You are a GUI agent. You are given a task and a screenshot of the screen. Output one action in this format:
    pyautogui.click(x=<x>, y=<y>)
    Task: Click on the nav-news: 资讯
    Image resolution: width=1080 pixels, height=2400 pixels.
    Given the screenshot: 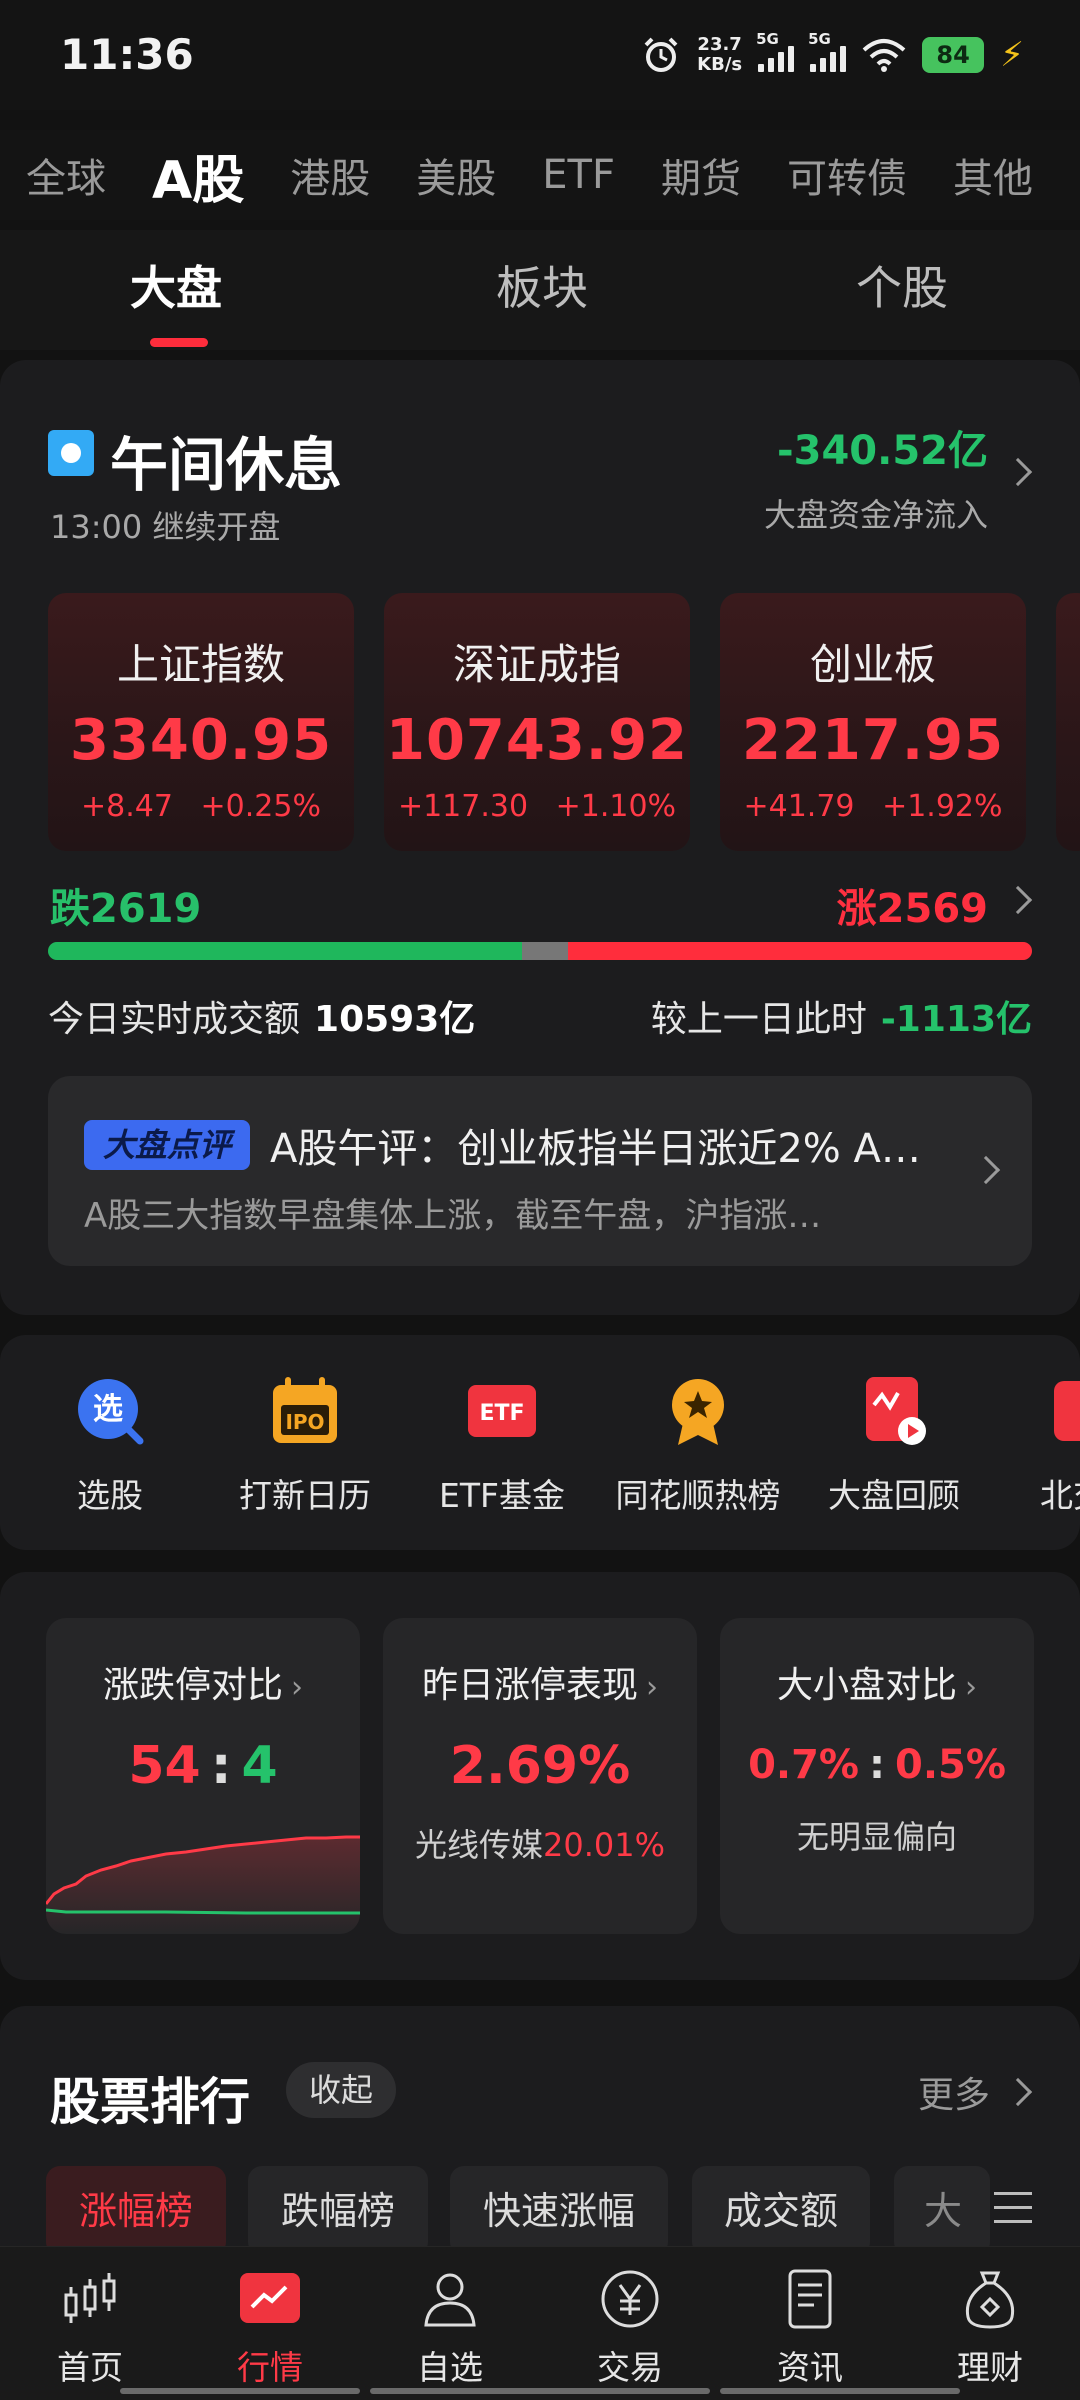 What is the action you would take?
    pyautogui.click(x=810, y=2328)
    